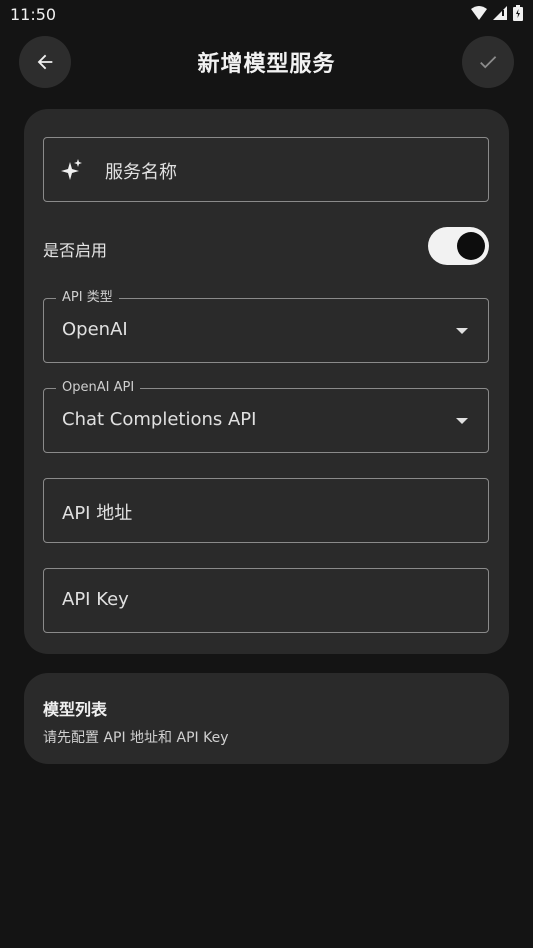 The height and width of the screenshot is (948, 533). Describe the element at coordinates (95, 329) in the screenshot. I see `api-type-value: OpenAI` at that location.